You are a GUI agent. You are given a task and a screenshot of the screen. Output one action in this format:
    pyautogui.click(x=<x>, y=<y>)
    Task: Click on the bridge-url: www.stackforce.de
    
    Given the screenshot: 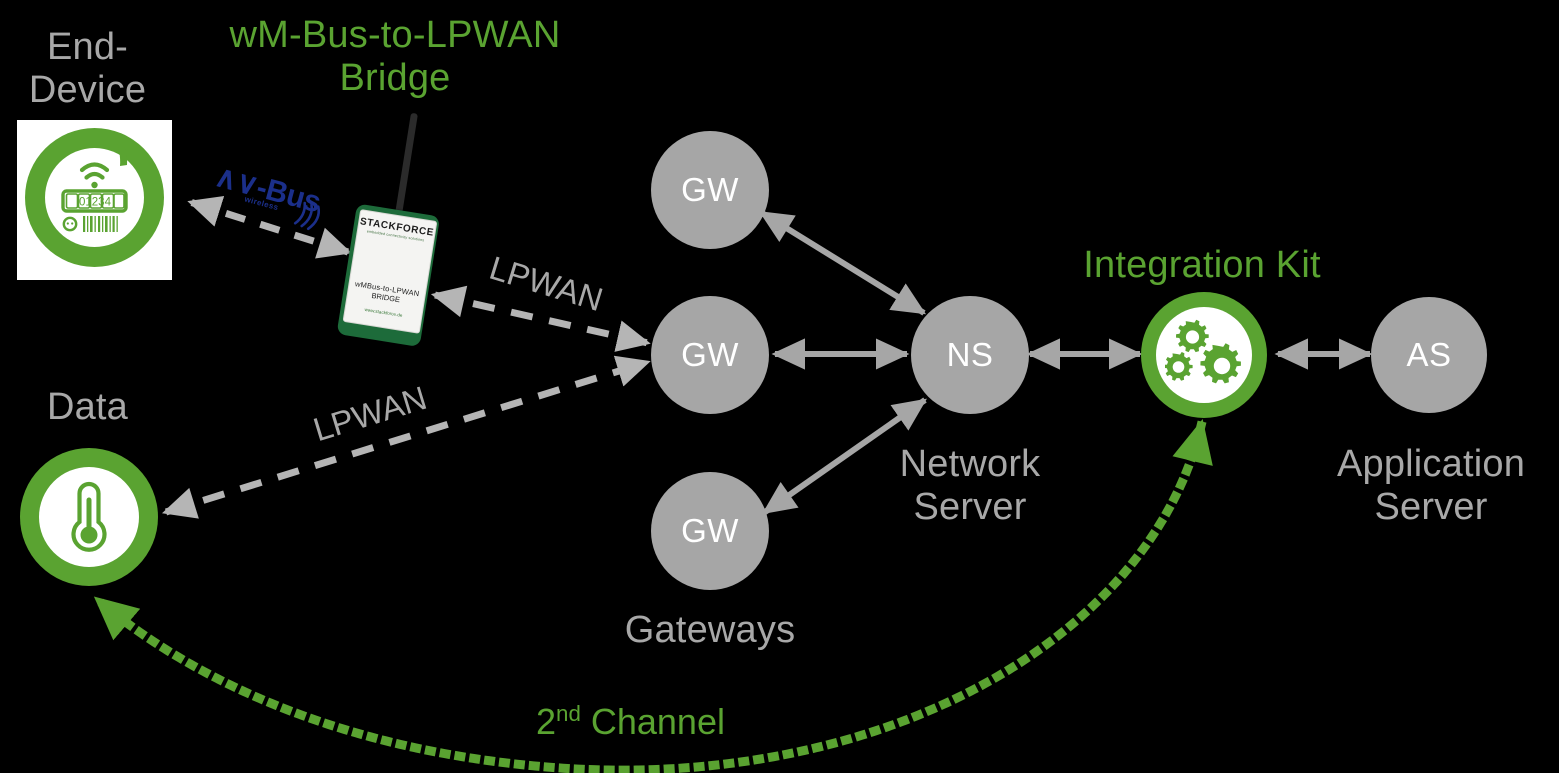 What is the action you would take?
    pyautogui.click(x=383, y=312)
    